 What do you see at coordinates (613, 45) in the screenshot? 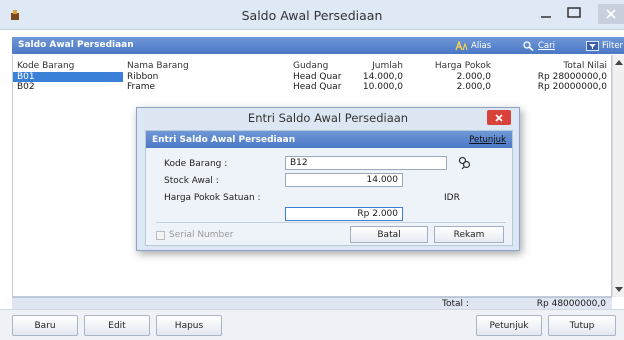
I see `filter-label: Filter` at bounding box center [613, 45].